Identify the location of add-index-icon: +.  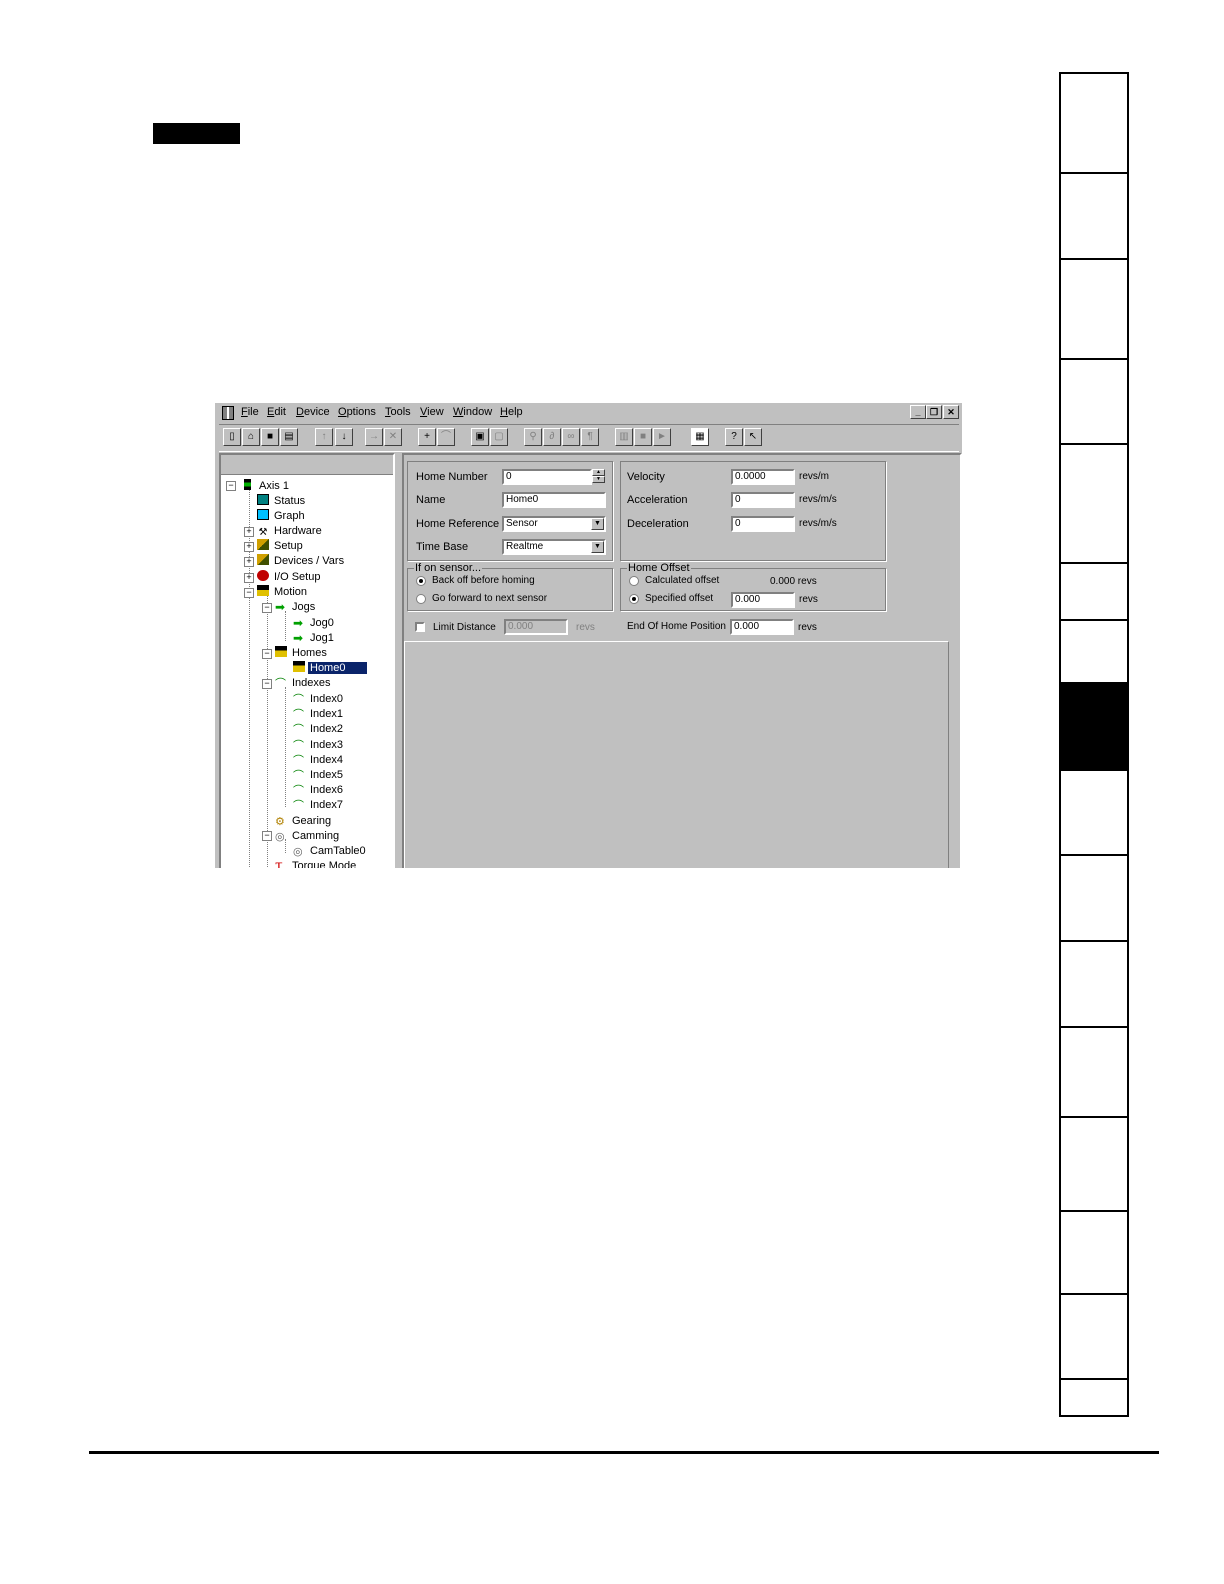
(427, 437).